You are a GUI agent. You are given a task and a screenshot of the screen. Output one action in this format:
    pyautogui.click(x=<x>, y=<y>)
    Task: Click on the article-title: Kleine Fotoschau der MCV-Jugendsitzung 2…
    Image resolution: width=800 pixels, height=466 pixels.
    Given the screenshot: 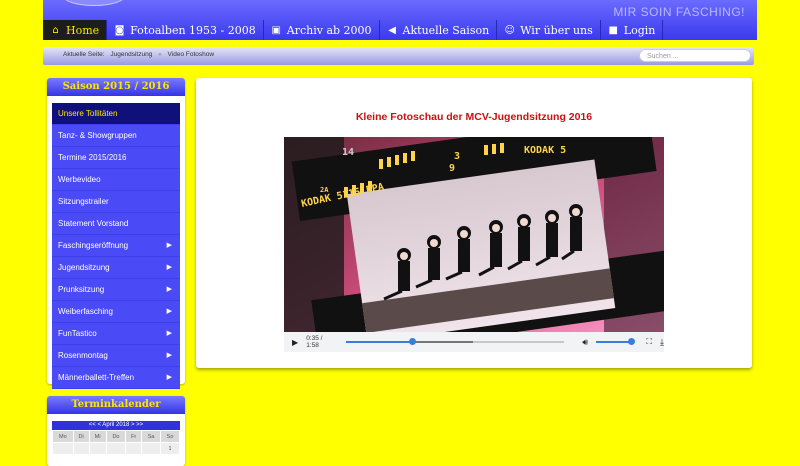 What is the action you would take?
    pyautogui.click(x=474, y=117)
    